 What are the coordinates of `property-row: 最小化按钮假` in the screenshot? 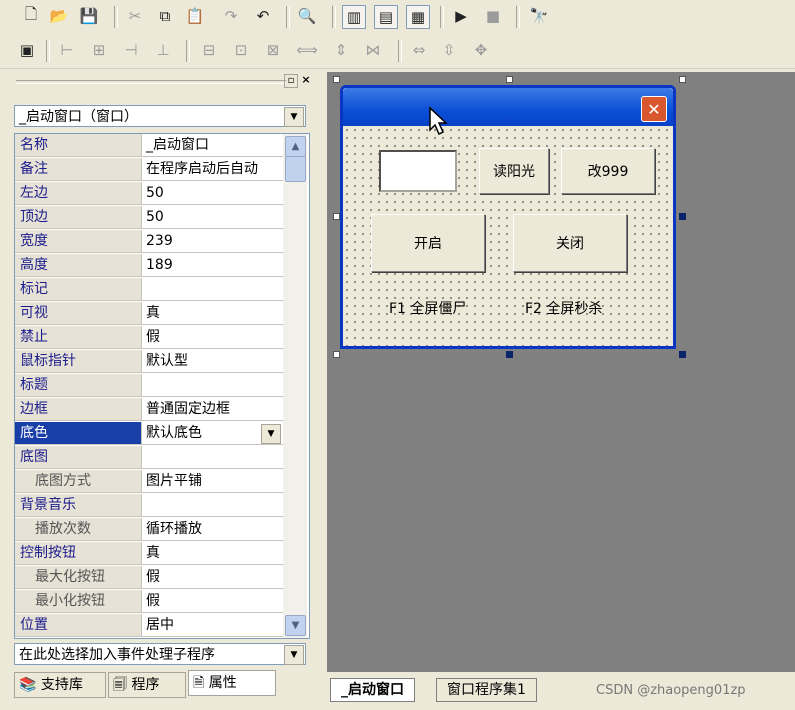 It's located at (149, 602).